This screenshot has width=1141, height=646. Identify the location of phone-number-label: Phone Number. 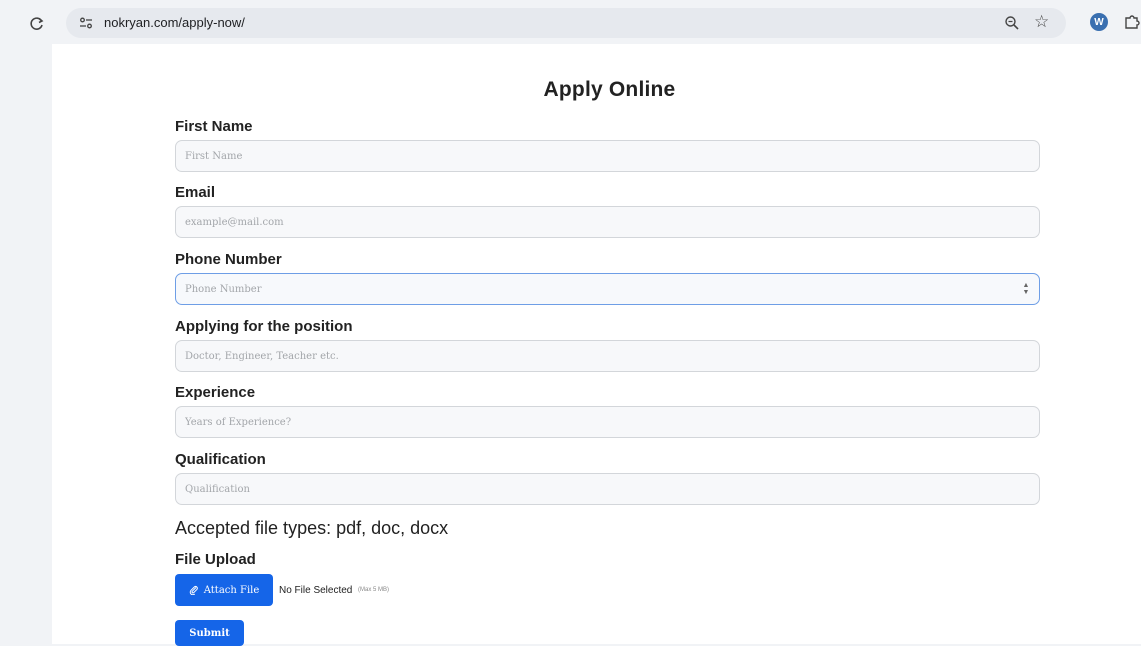
(228, 259).